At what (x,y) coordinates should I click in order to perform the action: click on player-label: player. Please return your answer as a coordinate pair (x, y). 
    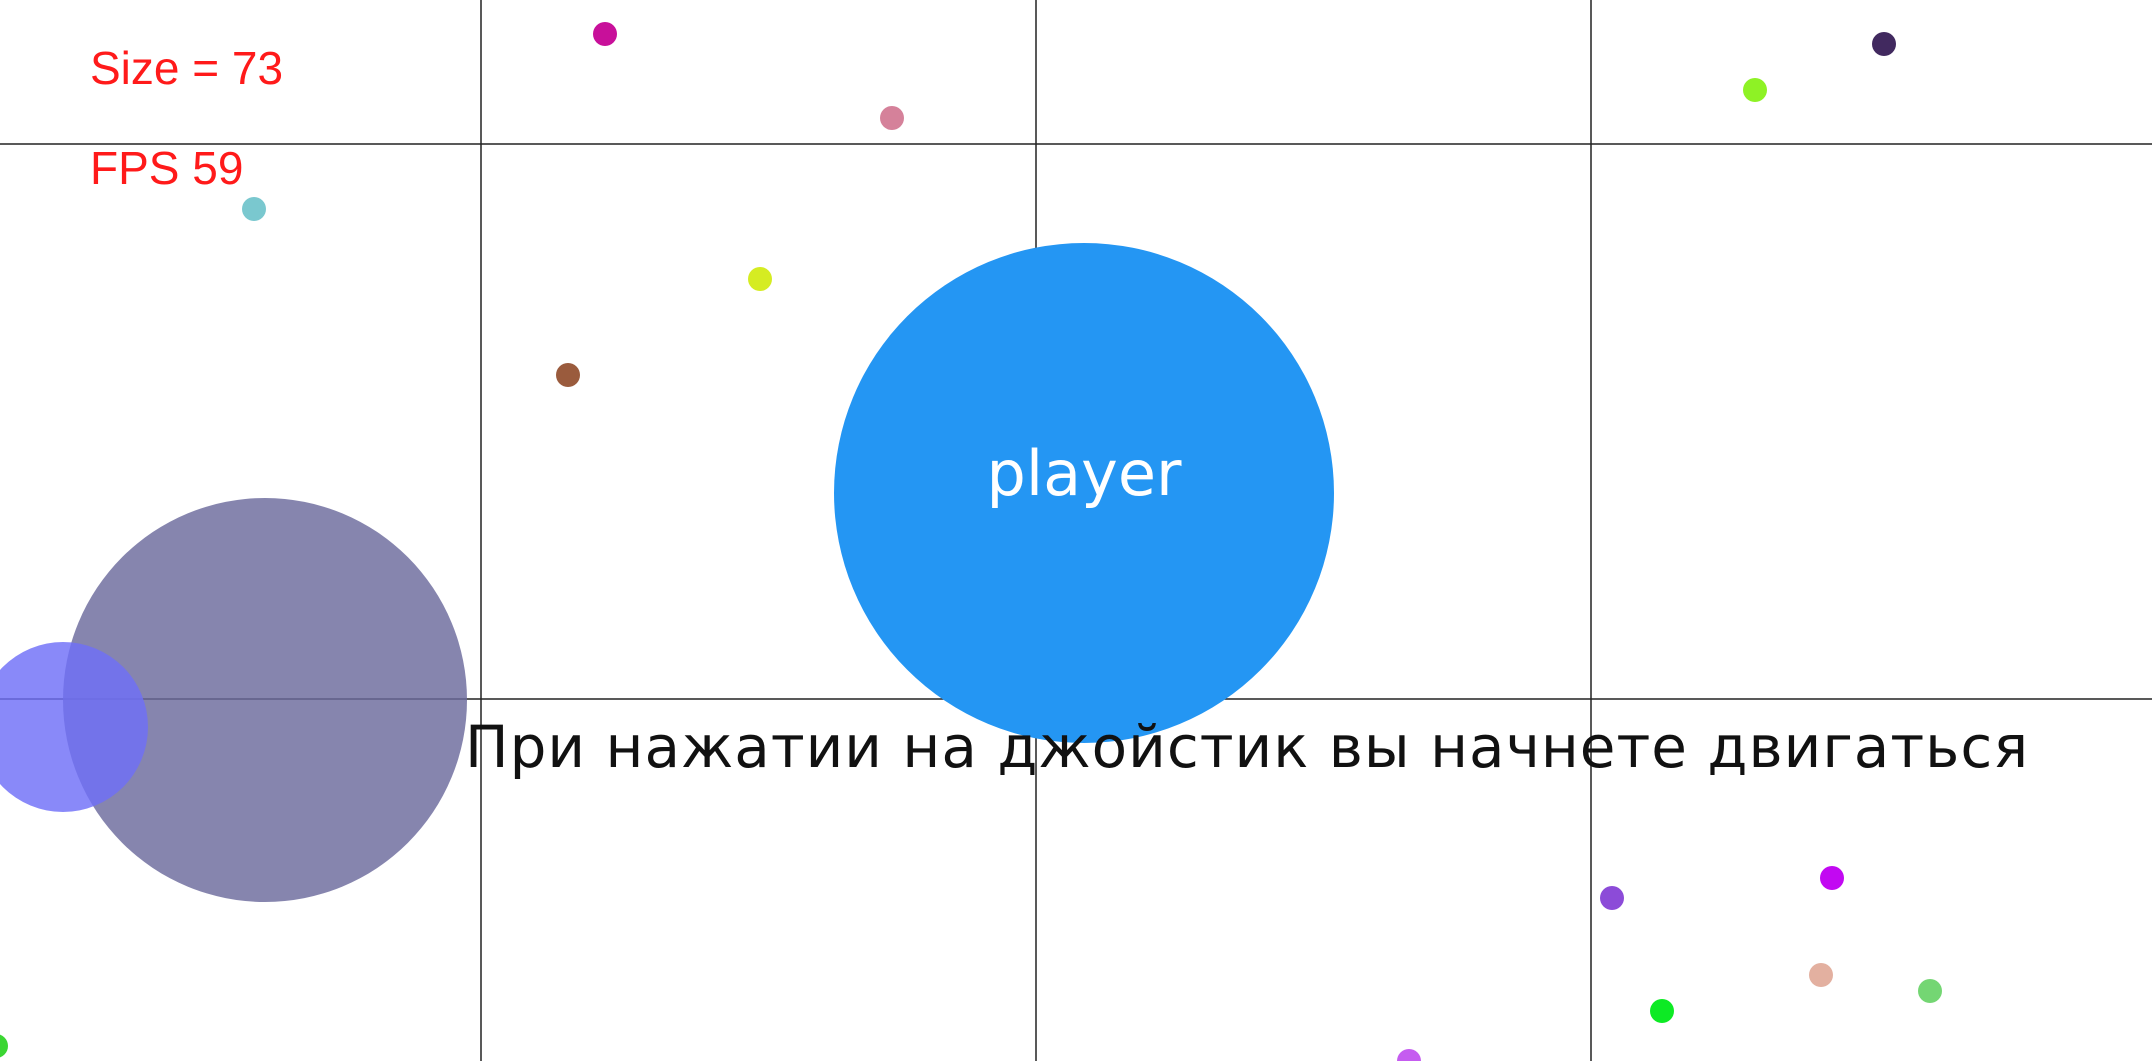
    Looking at the image, I should click on (1084, 473).